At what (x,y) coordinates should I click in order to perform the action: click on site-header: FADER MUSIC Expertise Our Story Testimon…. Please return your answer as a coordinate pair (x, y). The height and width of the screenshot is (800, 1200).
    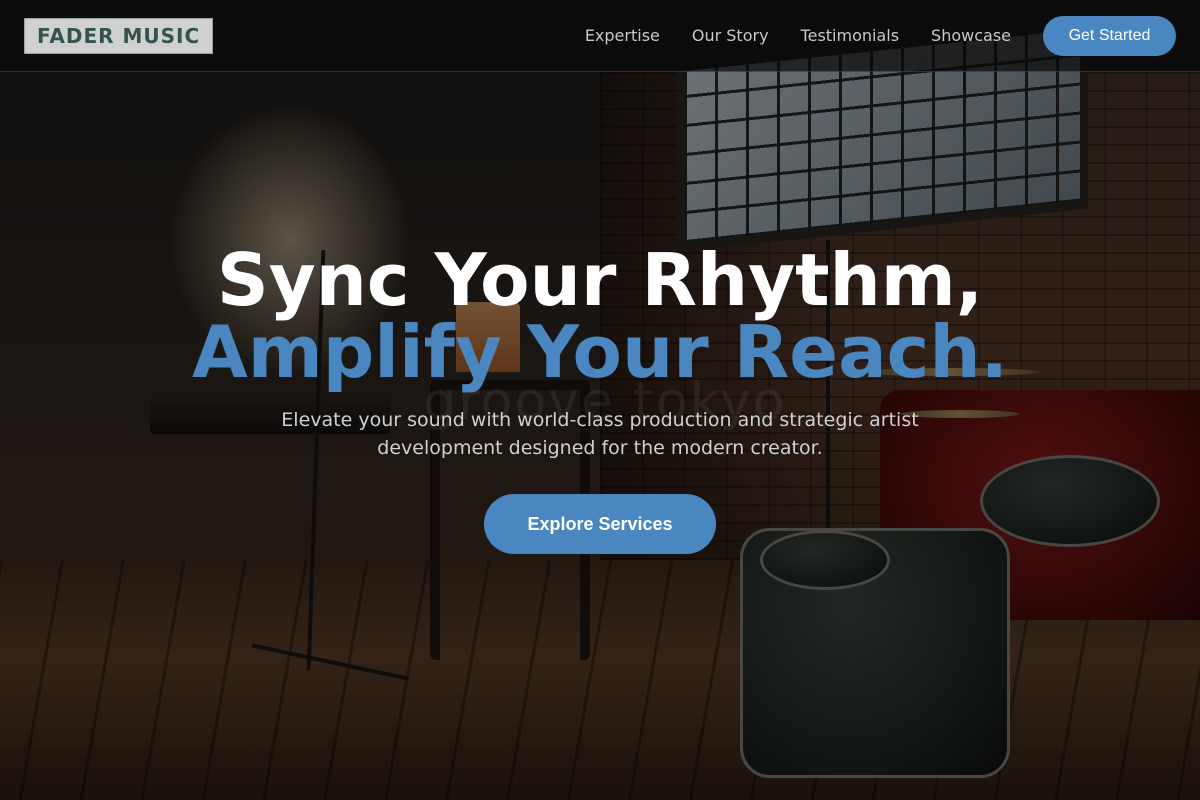
    Looking at the image, I should click on (600, 36).